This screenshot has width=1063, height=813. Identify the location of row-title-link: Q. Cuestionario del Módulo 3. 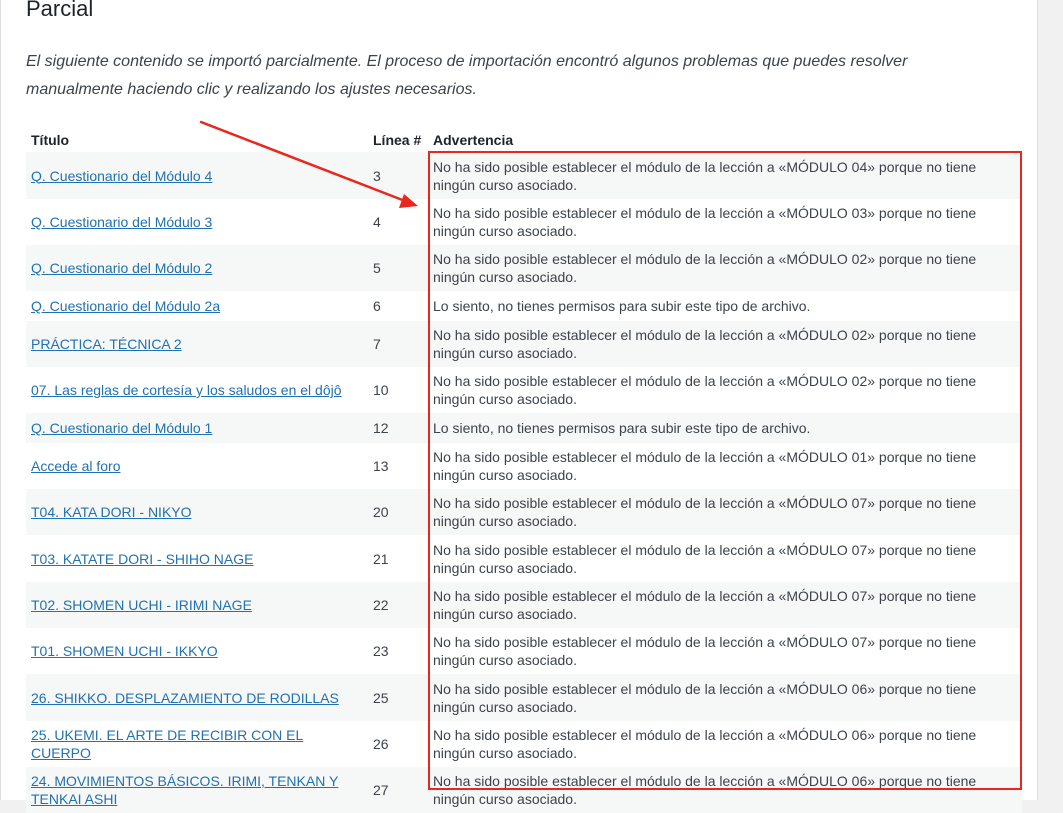
(121, 222).